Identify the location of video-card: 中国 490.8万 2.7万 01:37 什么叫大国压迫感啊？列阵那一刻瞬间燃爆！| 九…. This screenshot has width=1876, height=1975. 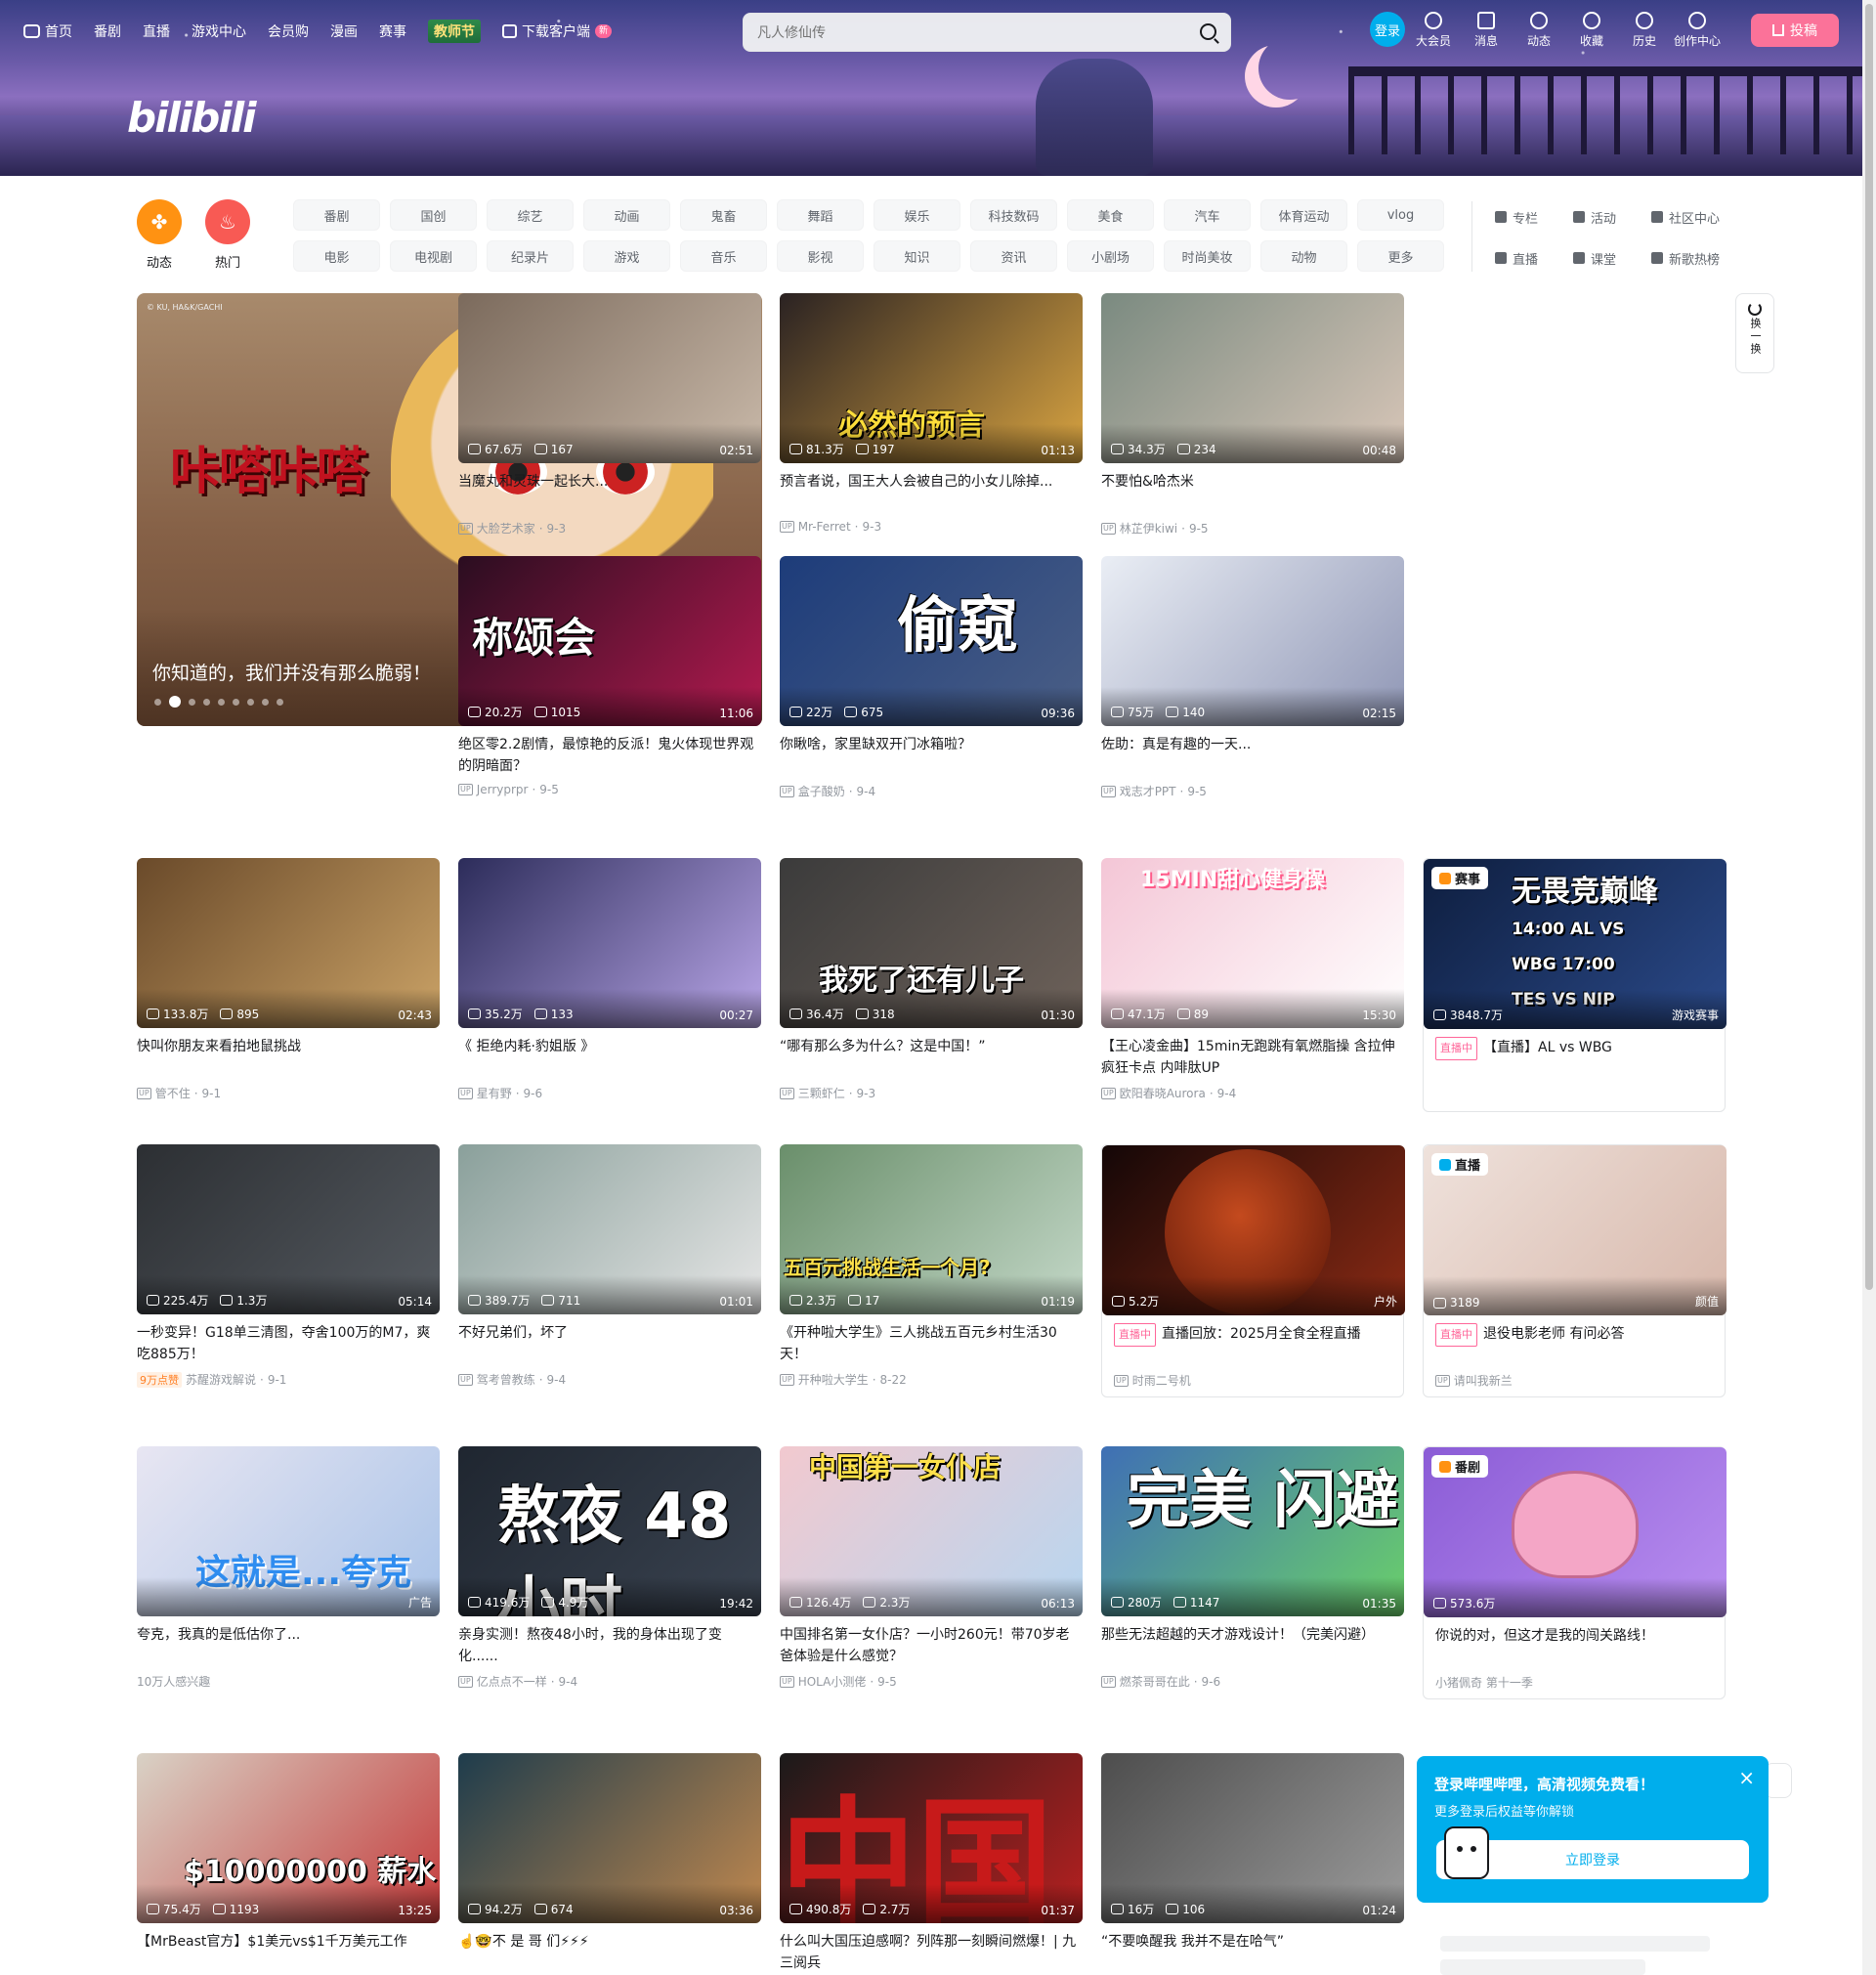
(931, 1864).